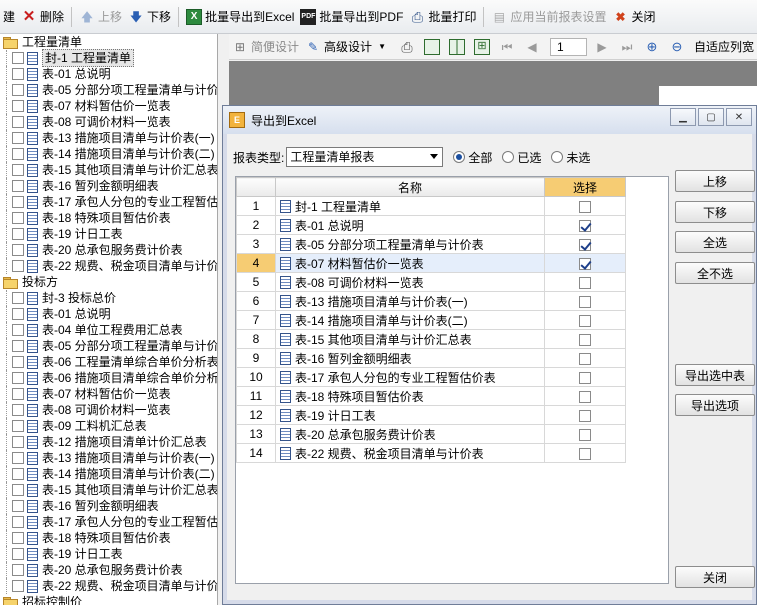 Image resolution: width=757 pixels, height=605 pixels. Describe the element at coordinates (108, 122) in the screenshot. I see `tree-item: 表-08 可调价材料一览表` at that location.